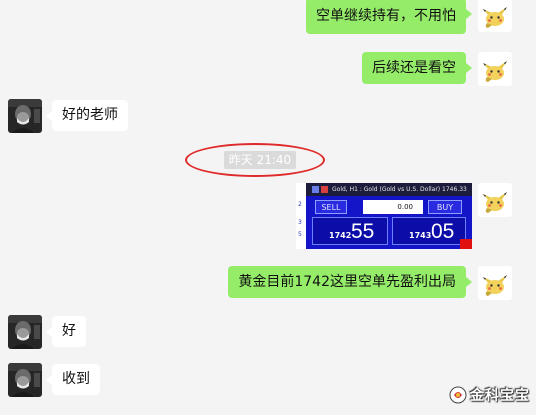 This screenshot has height=415, width=536. What do you see at coordinates (87, 115) in the screenshot?
I see `message-bubble-other: 好的老师` at bounding box center [87, 115].